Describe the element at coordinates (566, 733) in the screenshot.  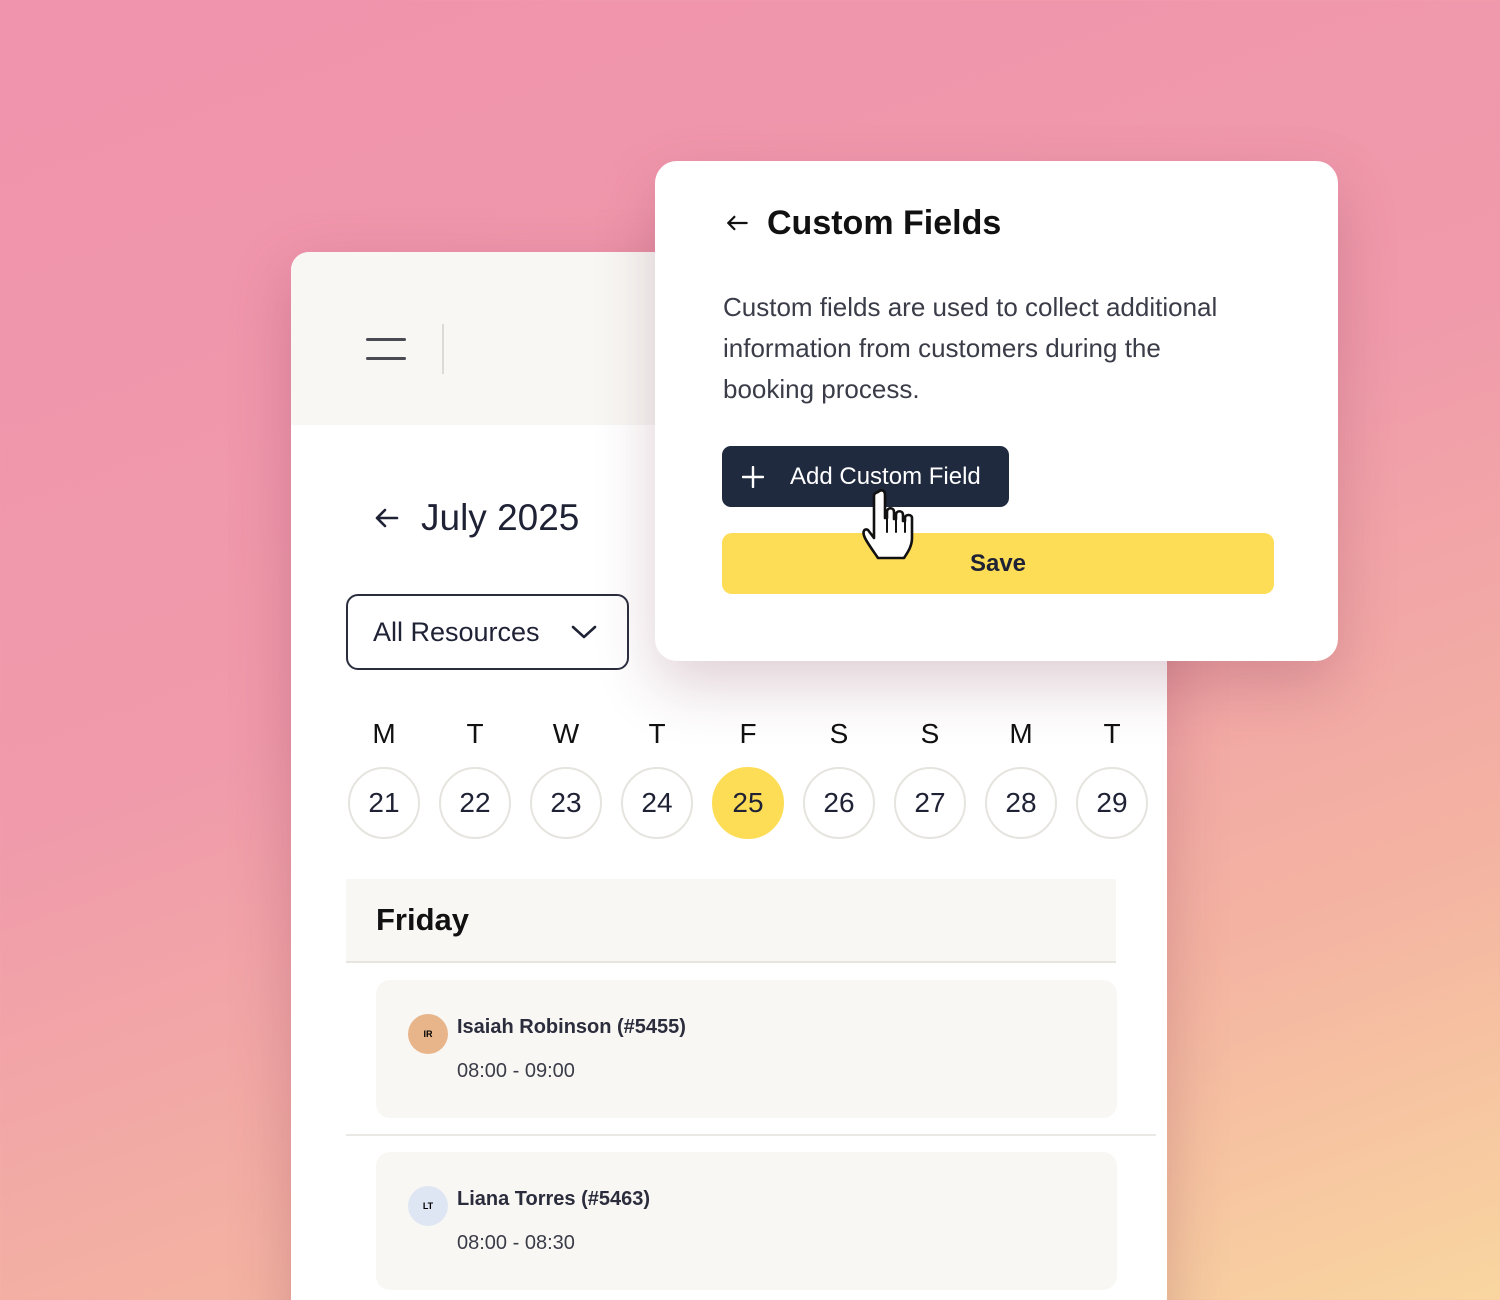
I see `weekday-label: W` at that location.